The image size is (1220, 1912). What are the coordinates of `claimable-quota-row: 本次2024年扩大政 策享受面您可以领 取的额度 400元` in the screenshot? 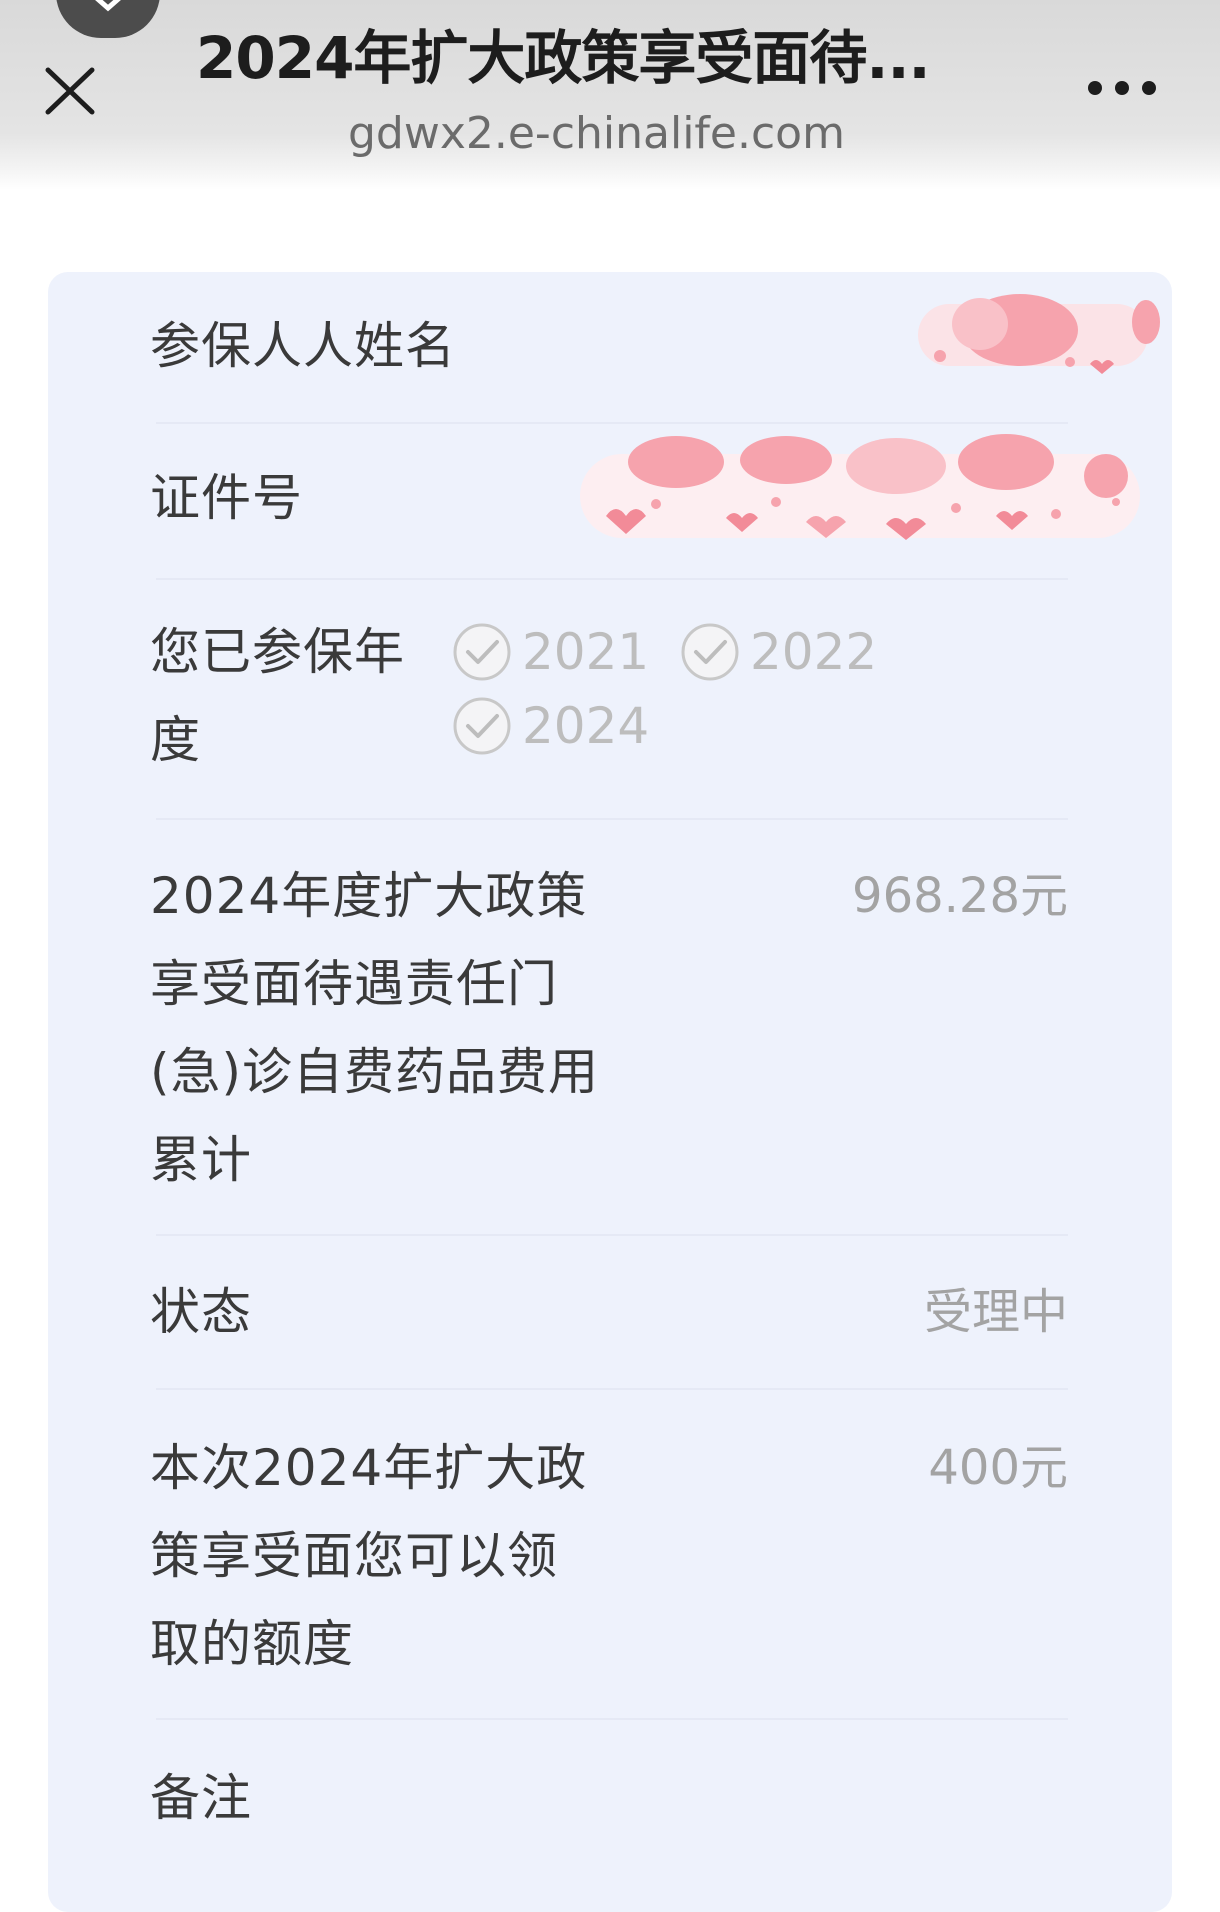 It's located at (609, 1556).